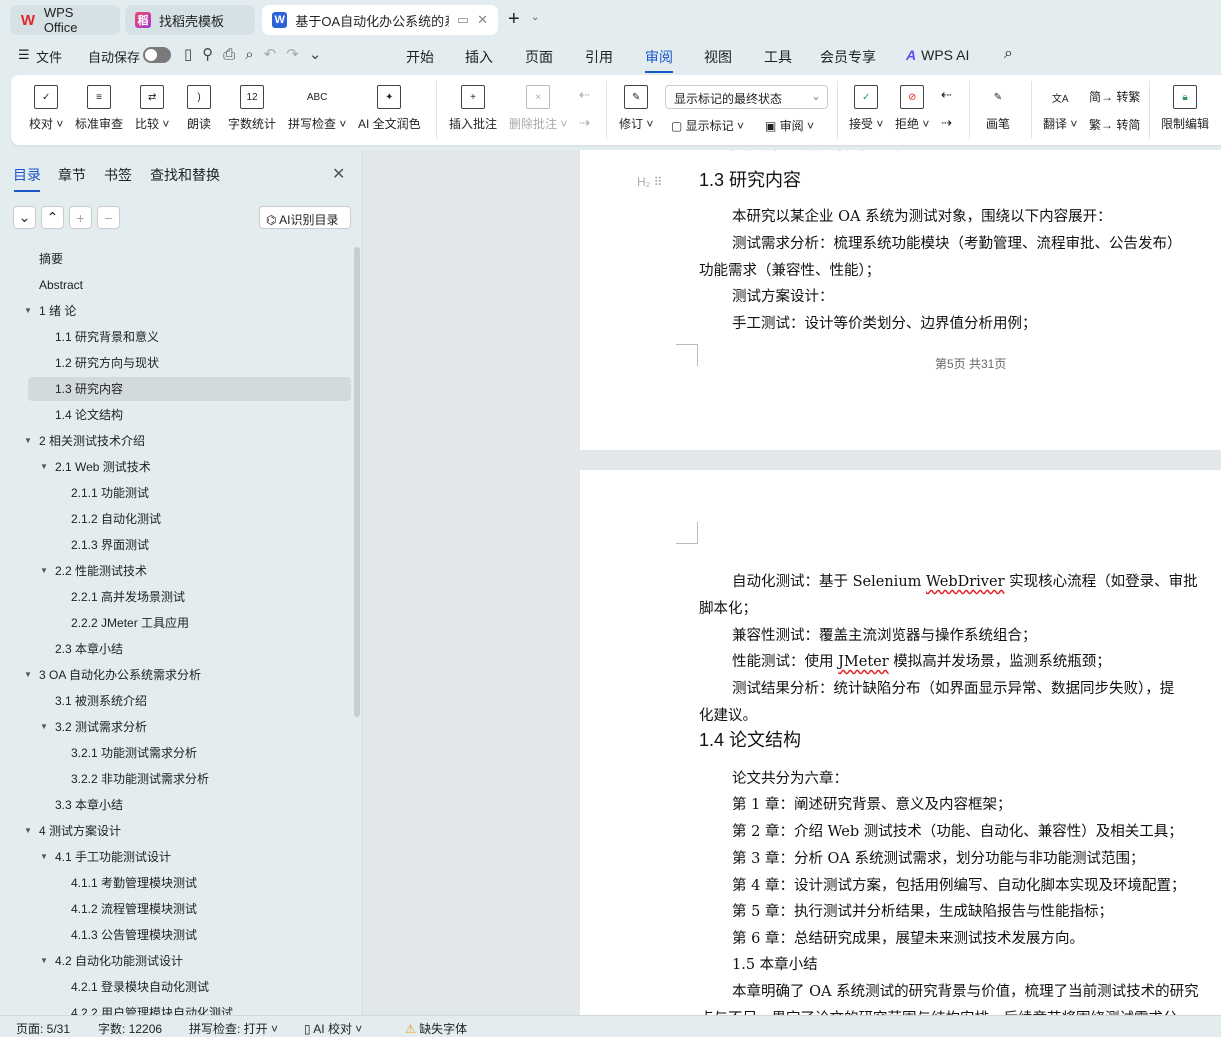 This screenshot has width=1221, height=1037. I want to click on doc-line: 测试需求分析：梳理系统功能模块（考勤管理、流程审批、公告发布）, so click(957, 242).